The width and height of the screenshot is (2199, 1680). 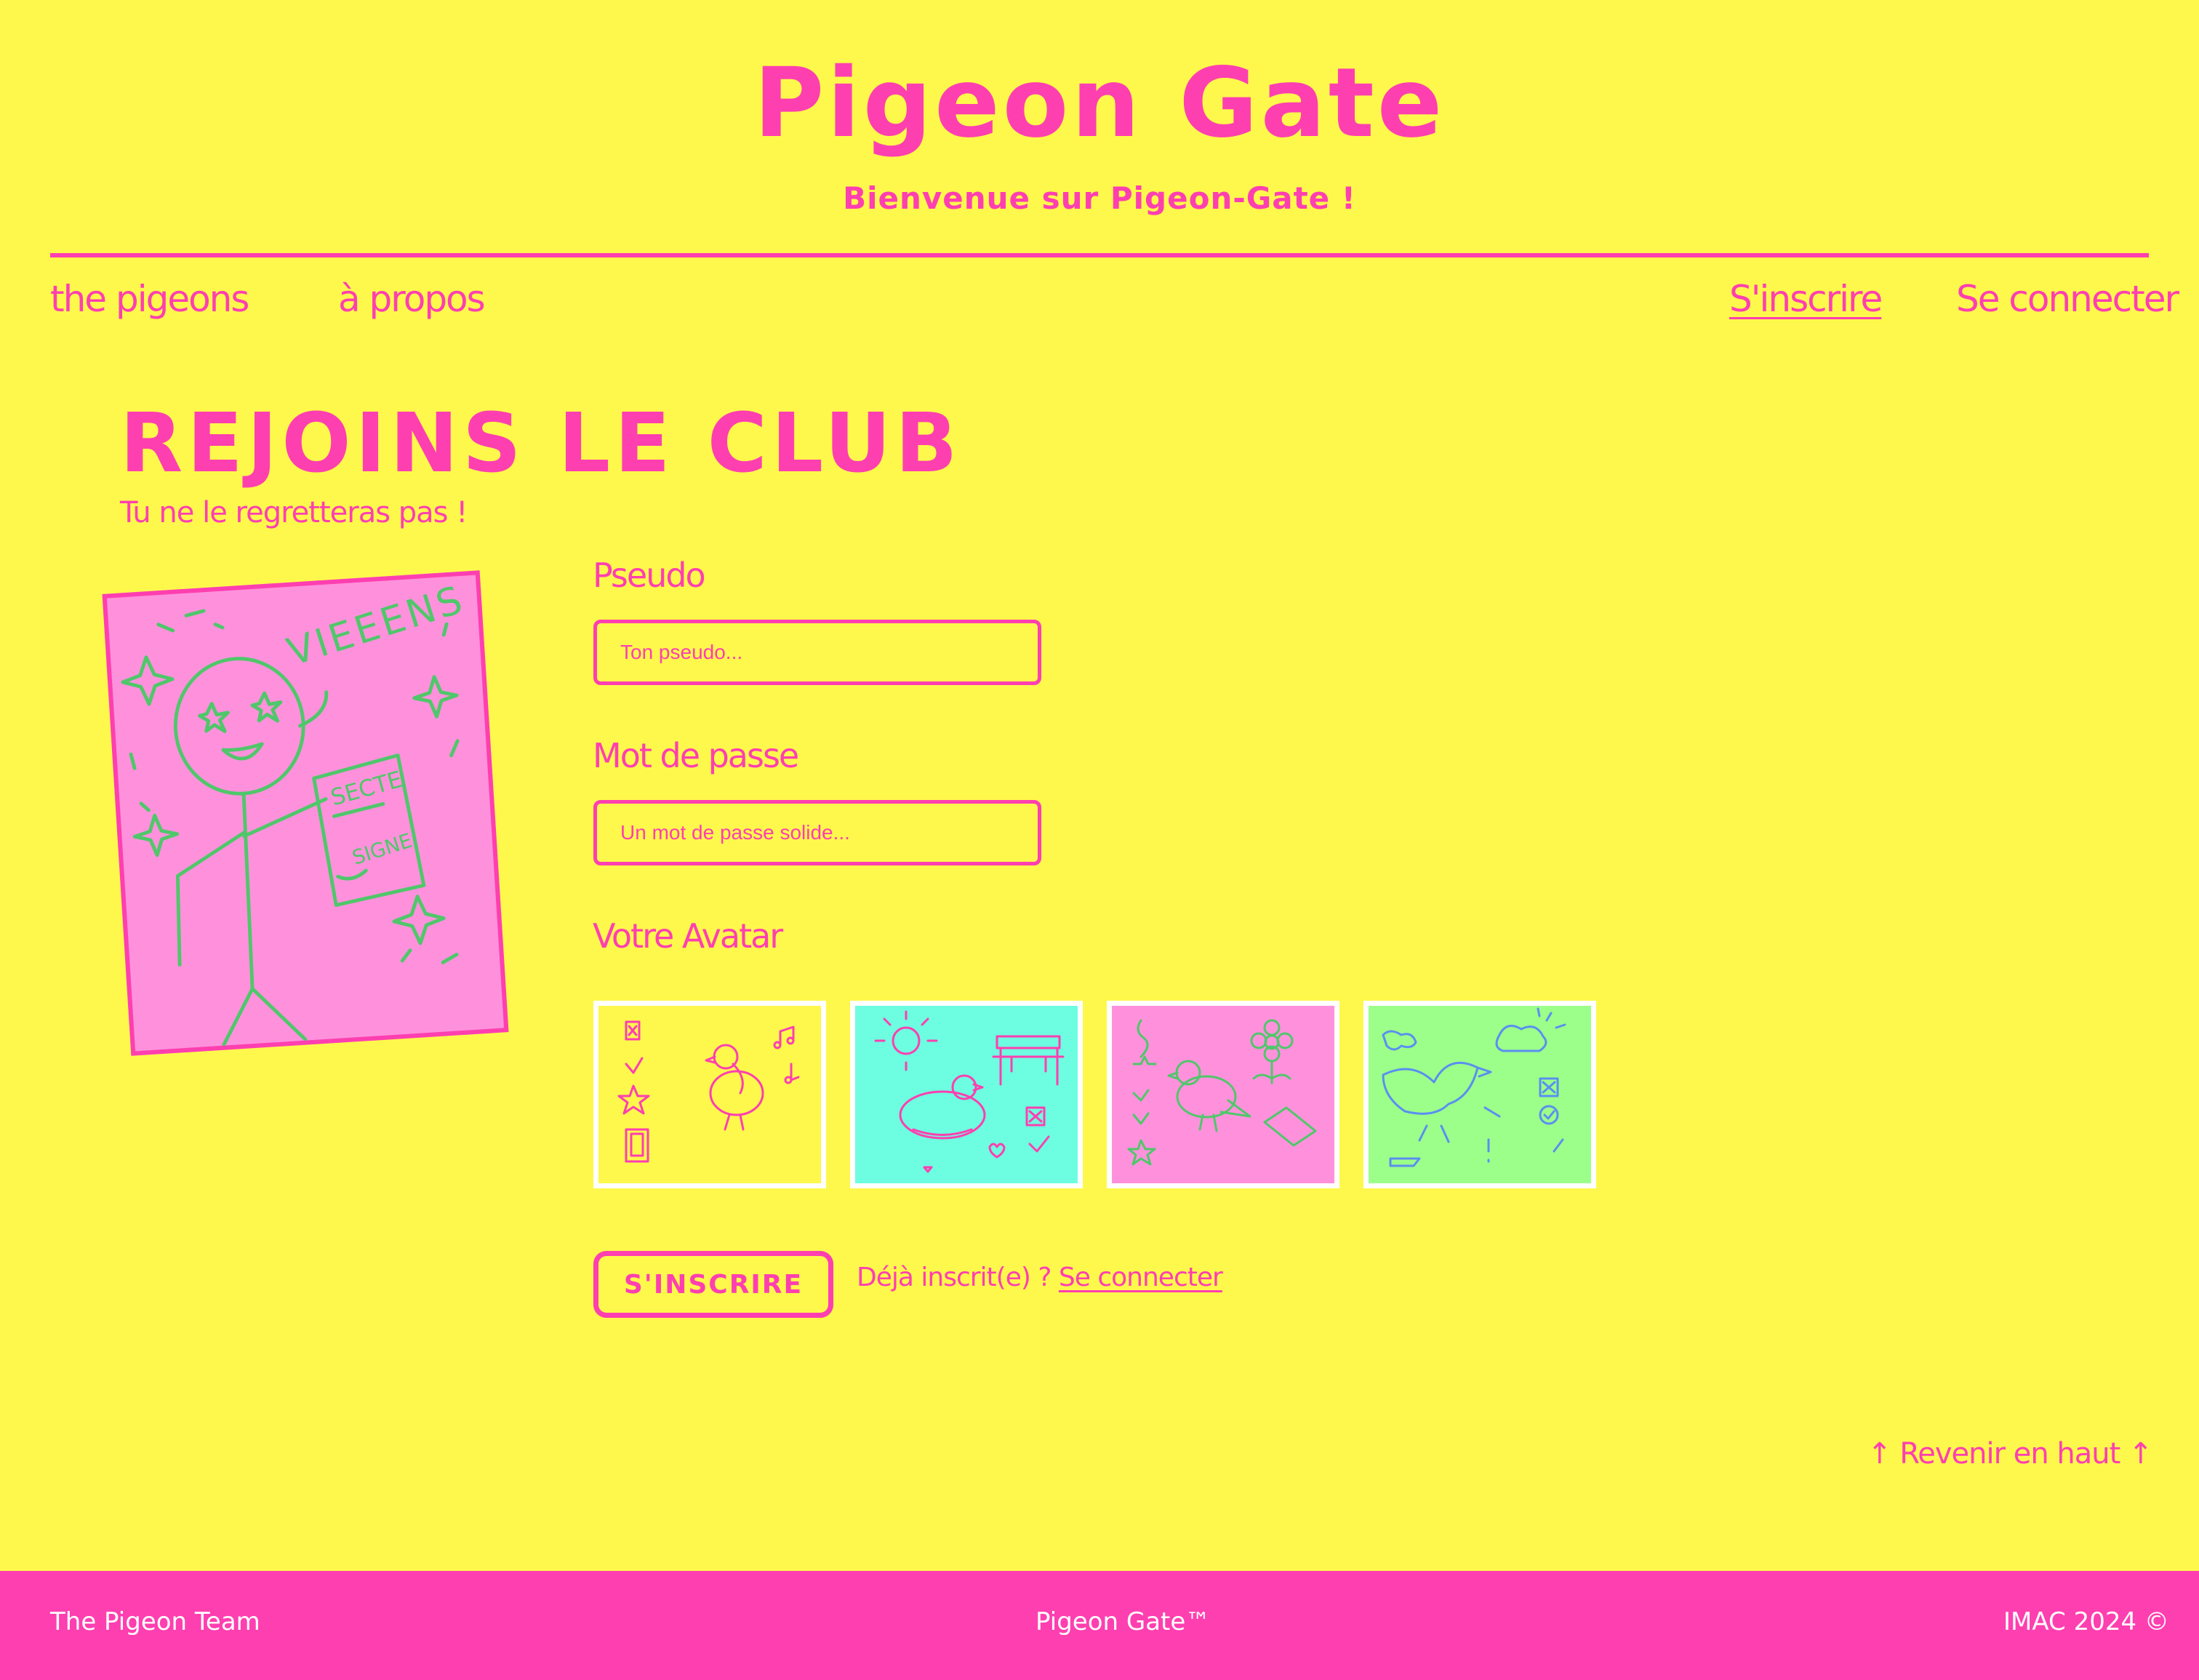 I want to click on illustration-text-vieeens: VIEEENS, so click(x=376, y=626).